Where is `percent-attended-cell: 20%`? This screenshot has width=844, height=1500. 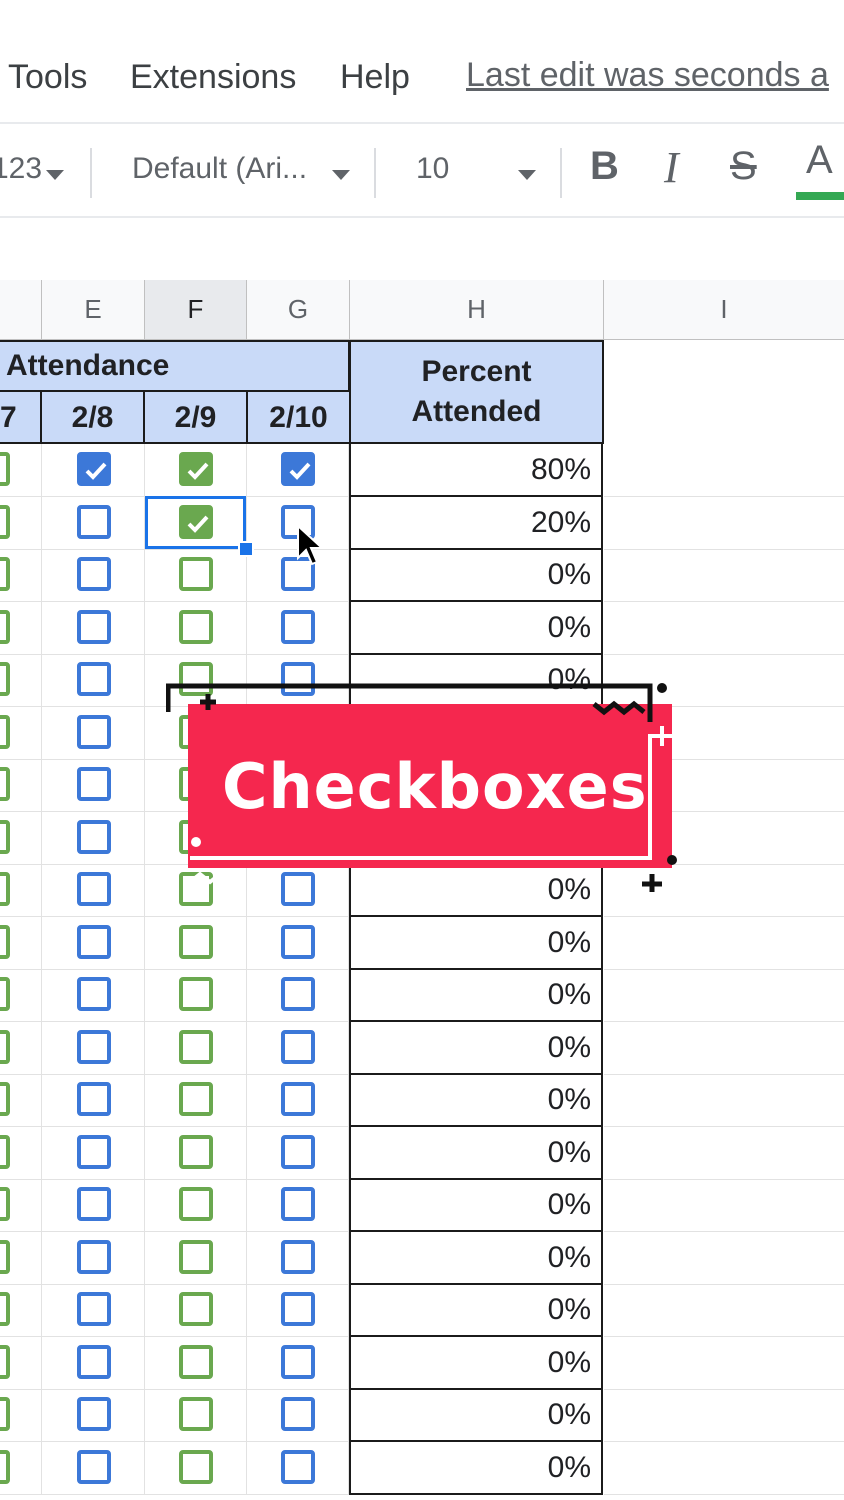
percent-attended-cell: 20% is located at coordinates (476, 523).